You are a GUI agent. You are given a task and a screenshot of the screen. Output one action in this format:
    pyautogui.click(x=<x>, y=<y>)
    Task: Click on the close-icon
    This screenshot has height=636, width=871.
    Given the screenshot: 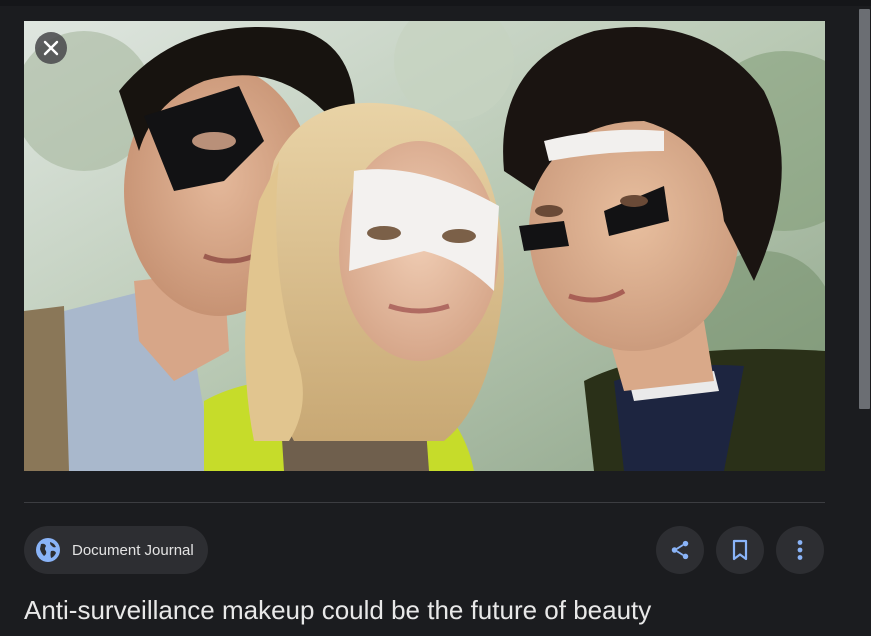 What is the action you would take?
    pyautogui.click(x=51, y=48)
    